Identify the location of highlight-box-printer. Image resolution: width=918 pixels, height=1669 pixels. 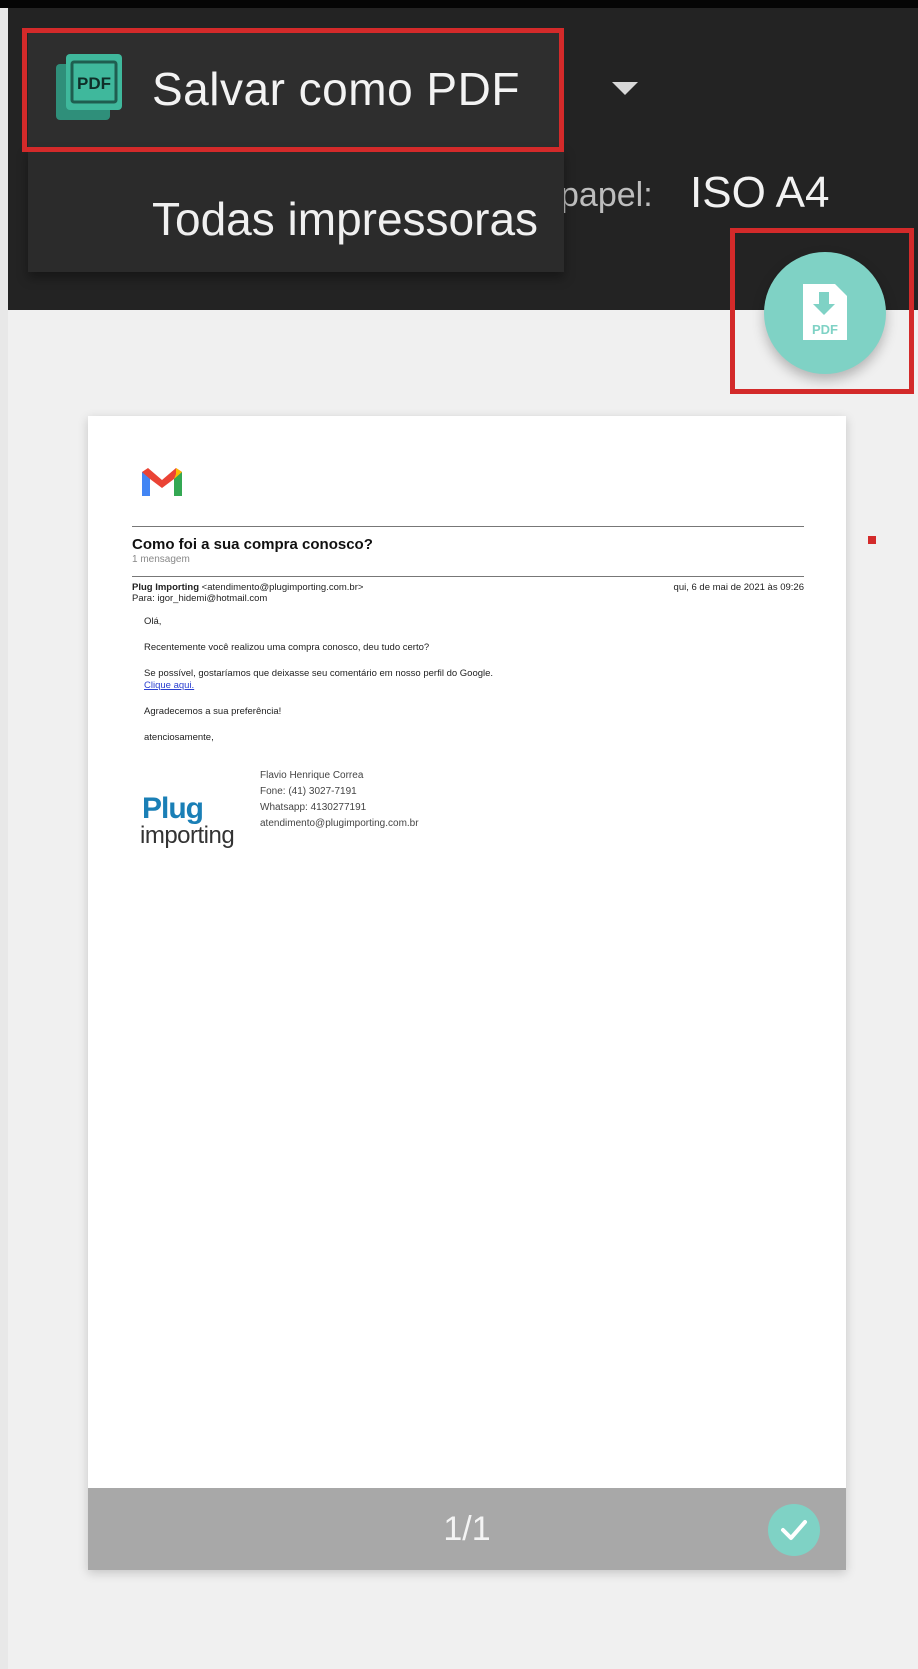
(293, 90).